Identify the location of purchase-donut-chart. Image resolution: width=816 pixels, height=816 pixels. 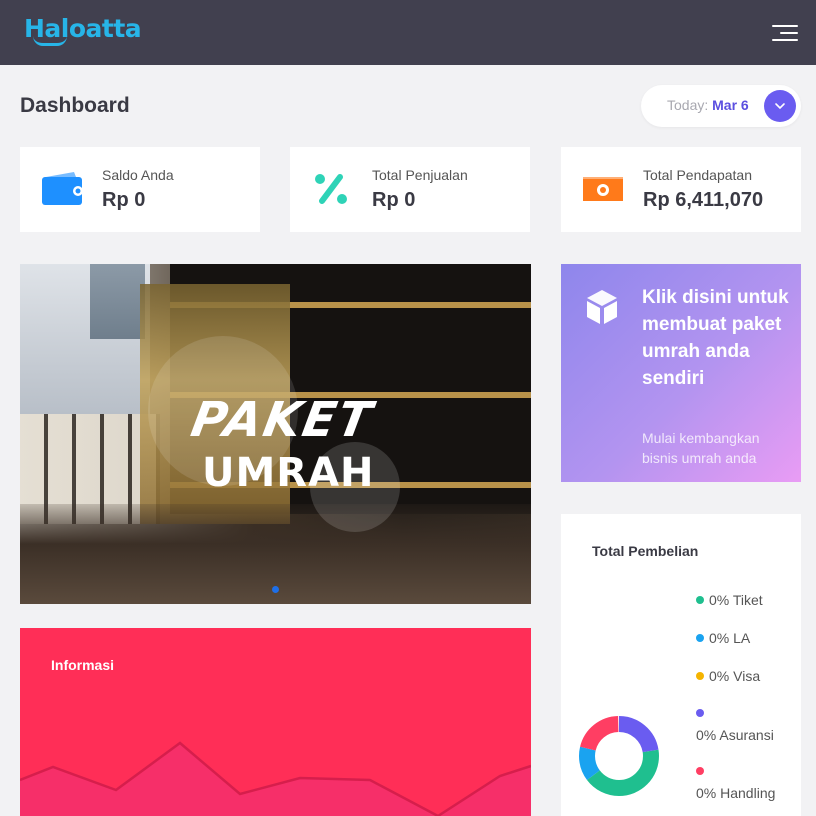
(619, 756).